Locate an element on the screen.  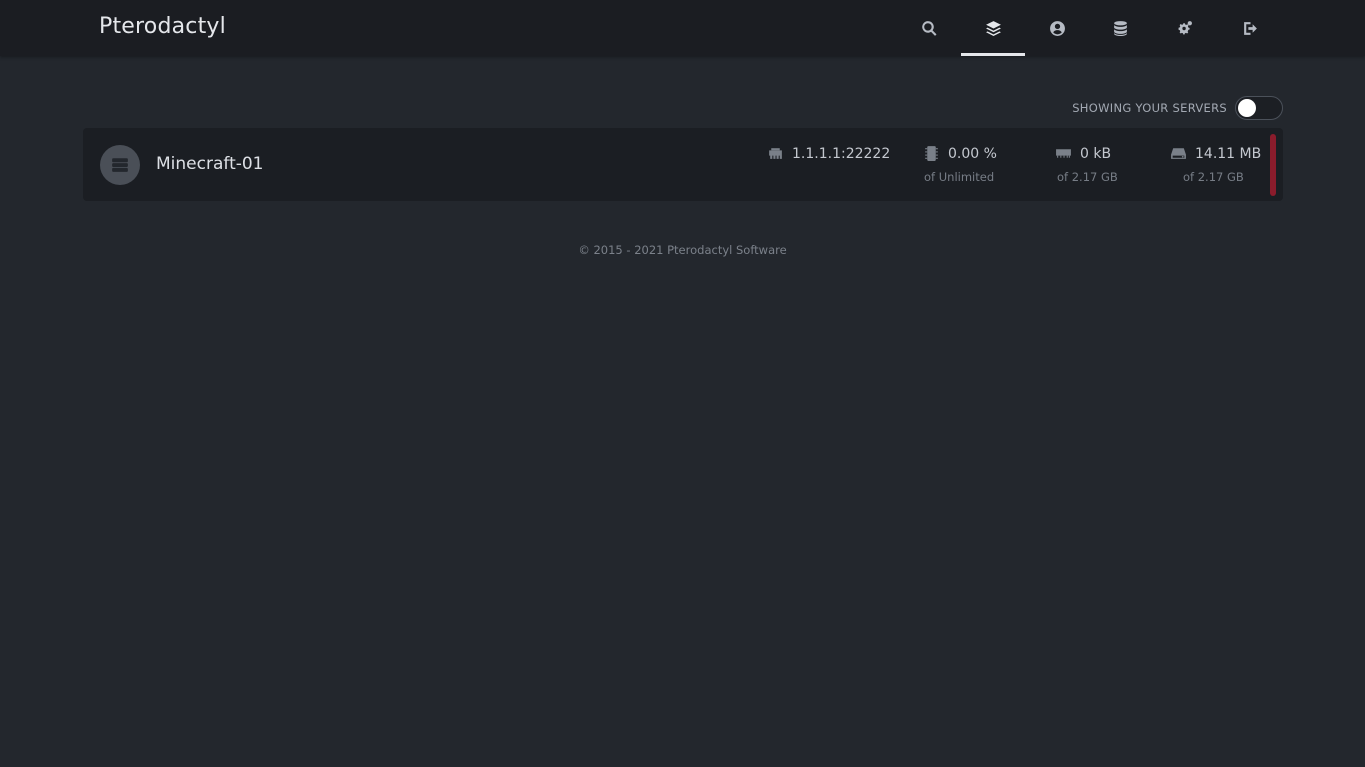
cogs-icon is located at coordinates (1185, 27).